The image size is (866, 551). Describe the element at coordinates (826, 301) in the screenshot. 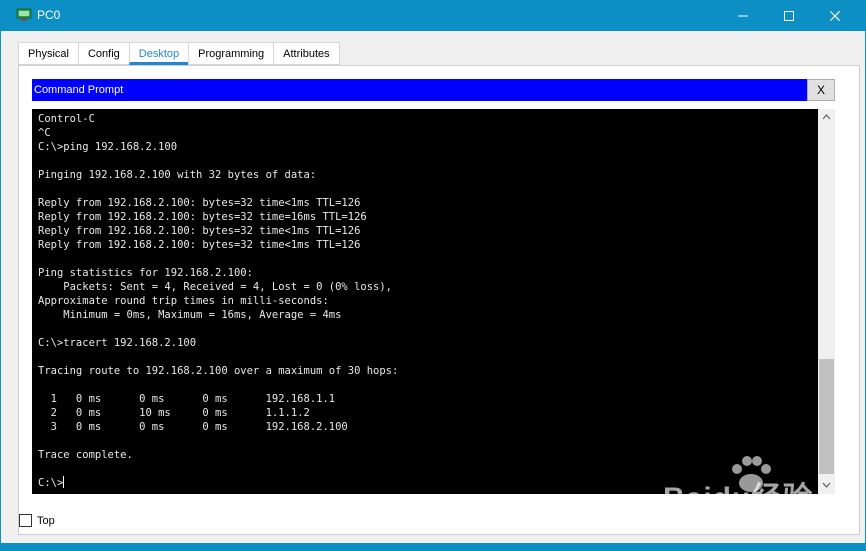

I see `terminal-scrollbar` at that location.